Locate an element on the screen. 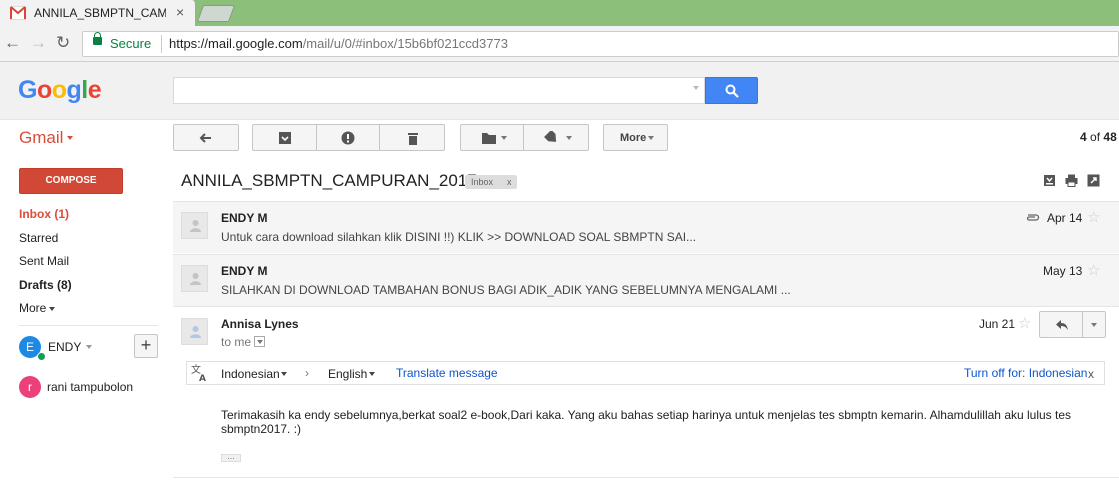 The width and height of the screenshot is (1119, 482). new-chat-button: + is located at coordinates (146, 346).